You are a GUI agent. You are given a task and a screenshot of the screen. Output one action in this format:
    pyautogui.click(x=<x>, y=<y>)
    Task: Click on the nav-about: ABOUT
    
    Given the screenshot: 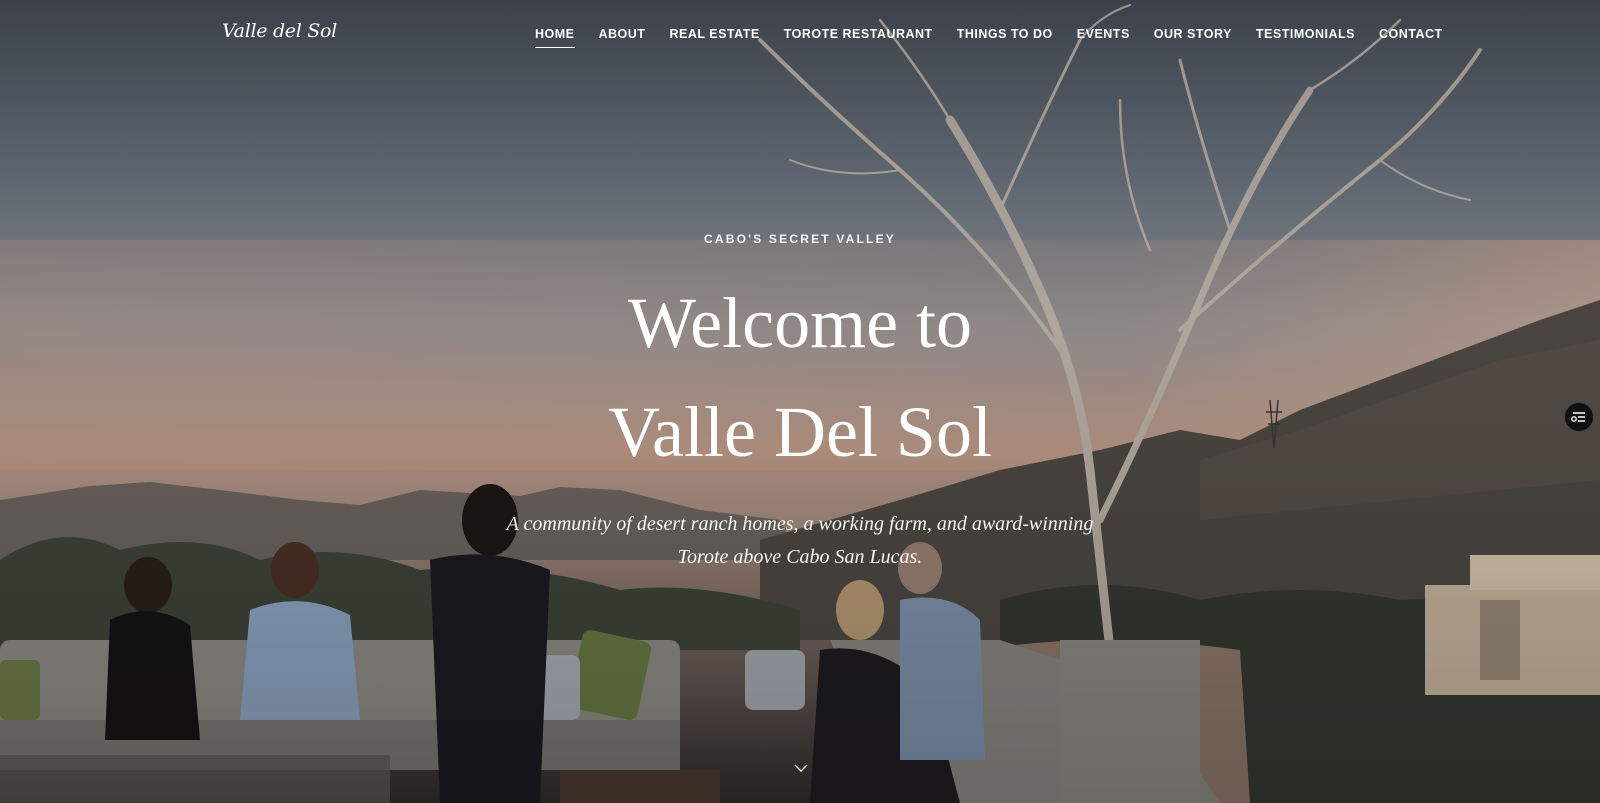 What is the action you would take?
    pyautogui.click(x=622, y=37)
    